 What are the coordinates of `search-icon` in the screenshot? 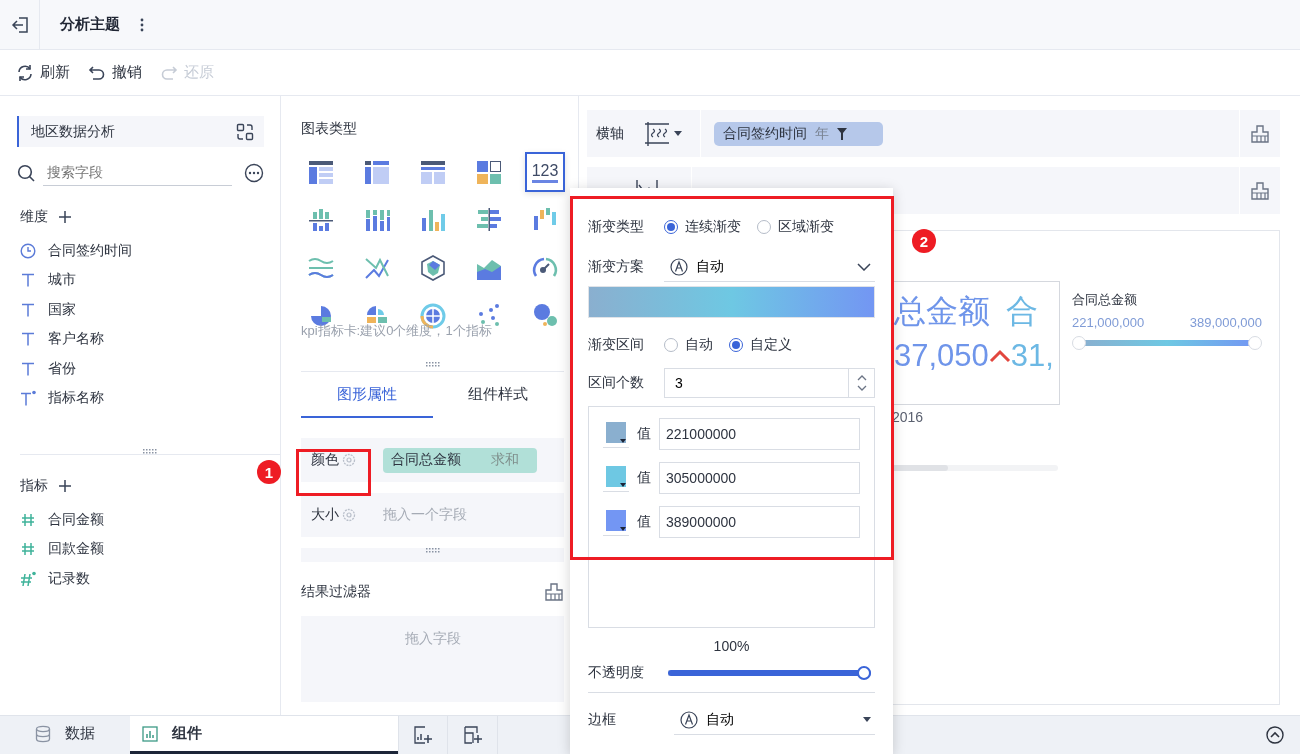 It's located at (26, 172).